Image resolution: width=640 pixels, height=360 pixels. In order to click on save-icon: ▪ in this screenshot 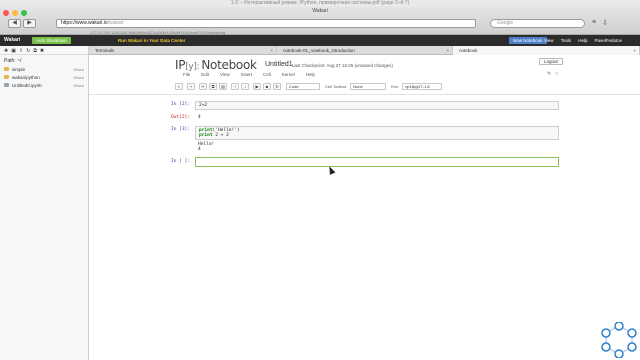, I will do `click(179, 86)`.